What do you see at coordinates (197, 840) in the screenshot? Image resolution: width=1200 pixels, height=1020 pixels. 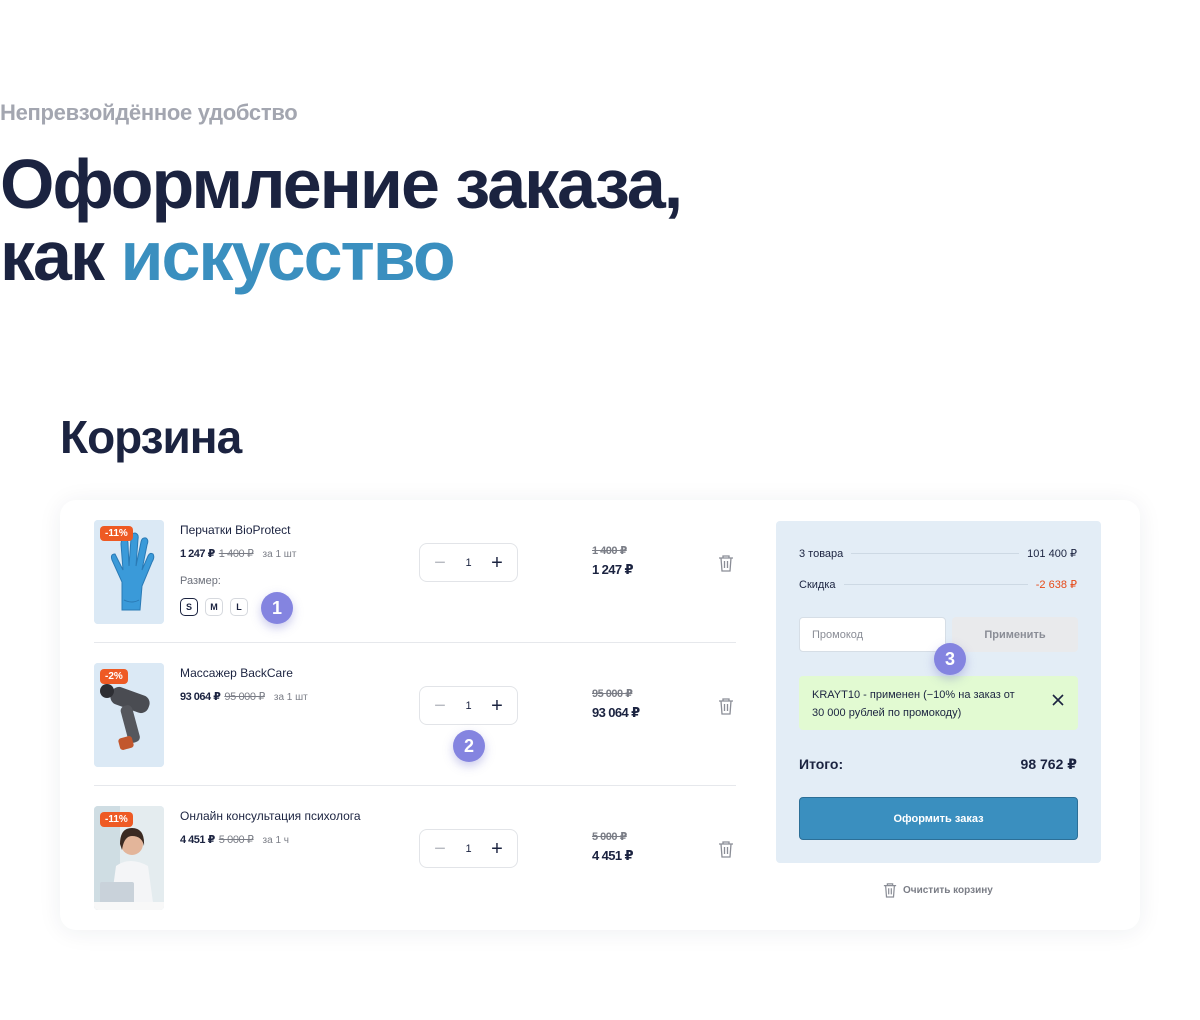 I see `price-current: 4 451 ₽` at bounding box center [197, 840].